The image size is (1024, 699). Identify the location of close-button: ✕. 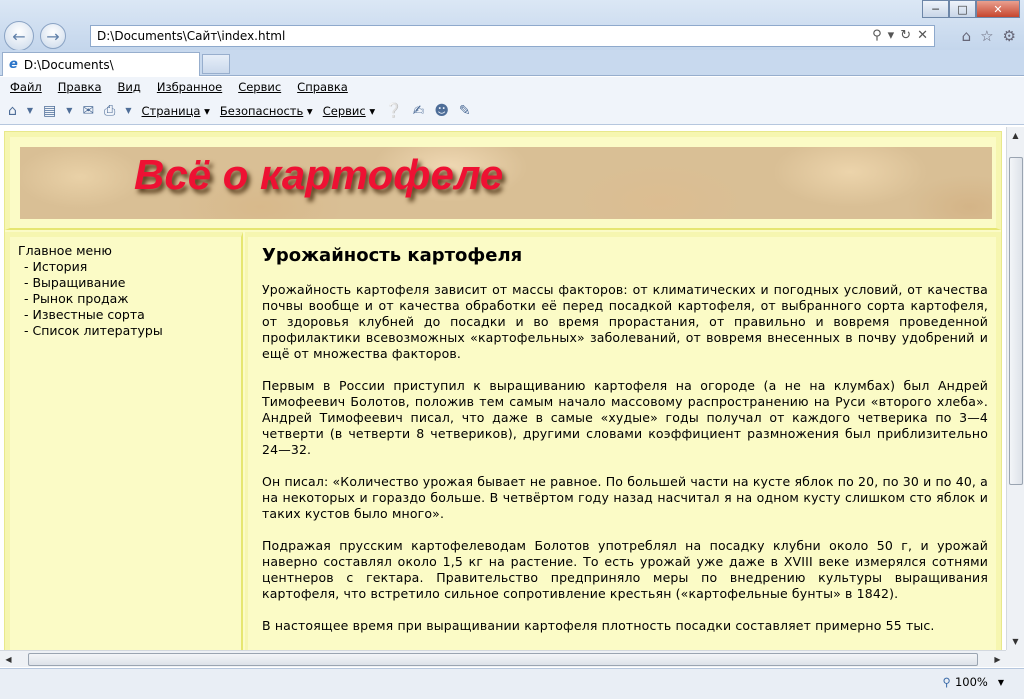
(998, 9).